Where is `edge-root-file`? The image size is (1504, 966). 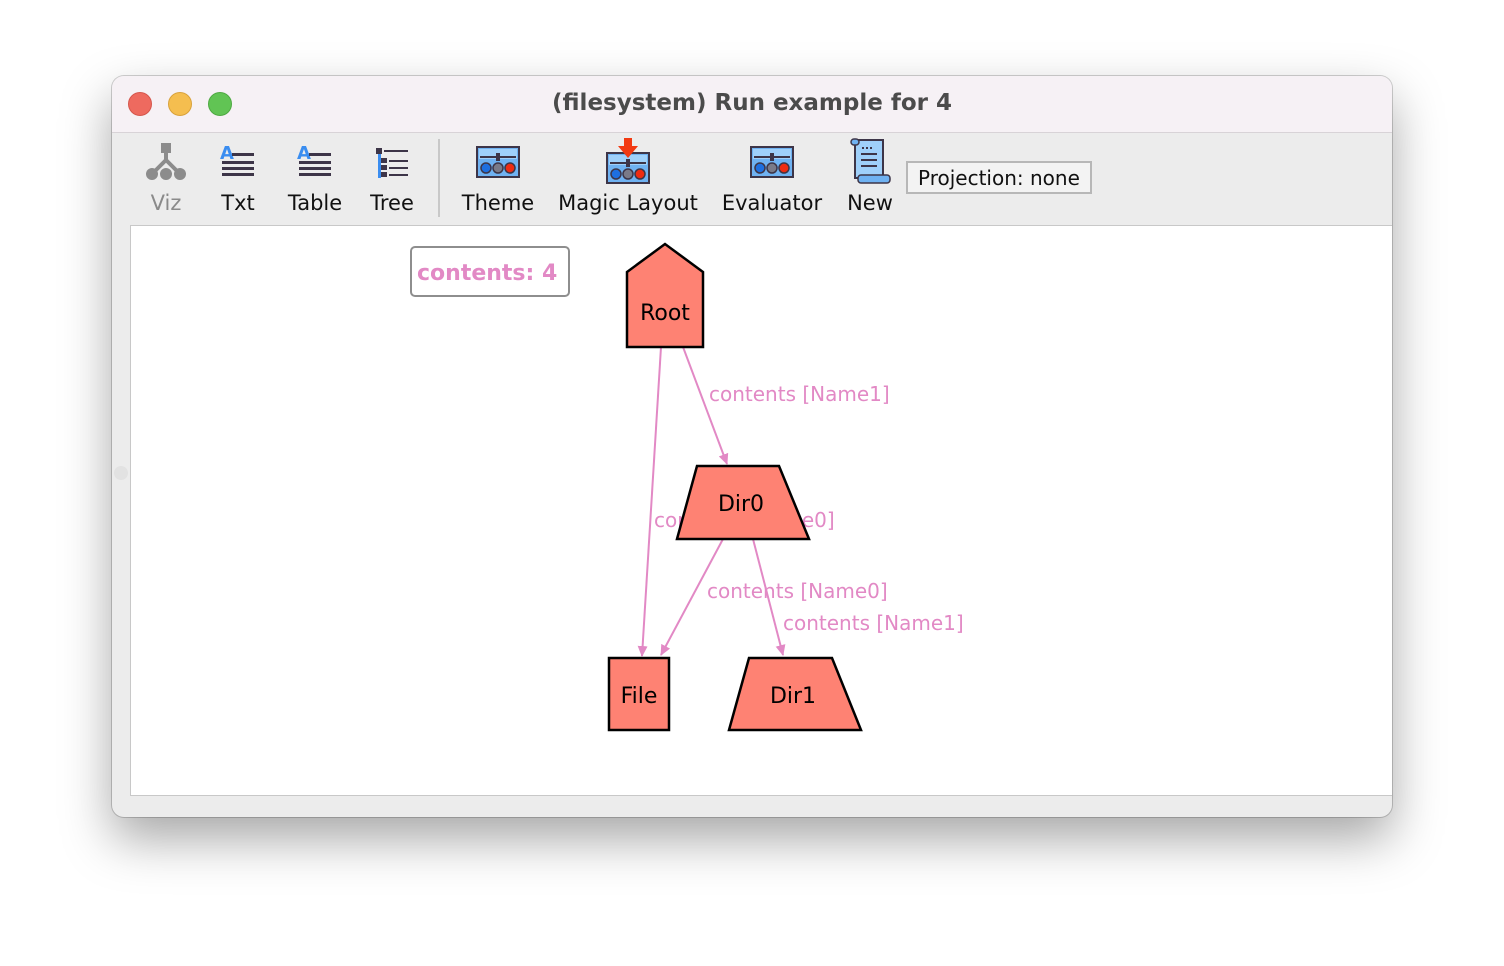 edge-root-file is located at coordinates (649, 501).